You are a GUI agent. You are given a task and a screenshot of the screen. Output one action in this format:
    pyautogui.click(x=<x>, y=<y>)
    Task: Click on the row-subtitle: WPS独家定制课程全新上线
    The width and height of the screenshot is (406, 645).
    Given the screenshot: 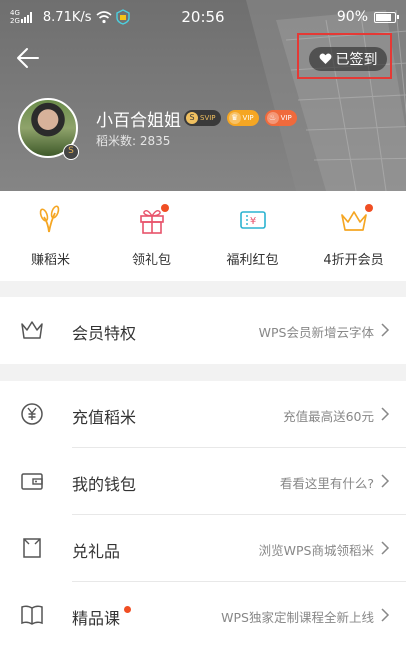 What is the action you would take?
    pyautogui.click(x=297, y=617)
    